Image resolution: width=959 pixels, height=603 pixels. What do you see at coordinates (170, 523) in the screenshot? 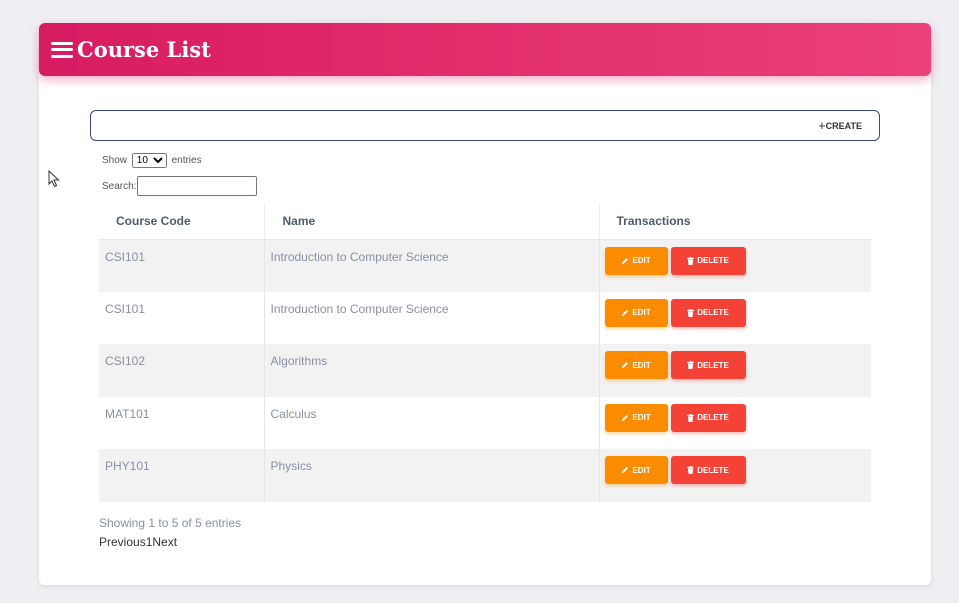
I see `table-info: Showing 1 to 5 of 5 entries` at bounding box center [170, 523].